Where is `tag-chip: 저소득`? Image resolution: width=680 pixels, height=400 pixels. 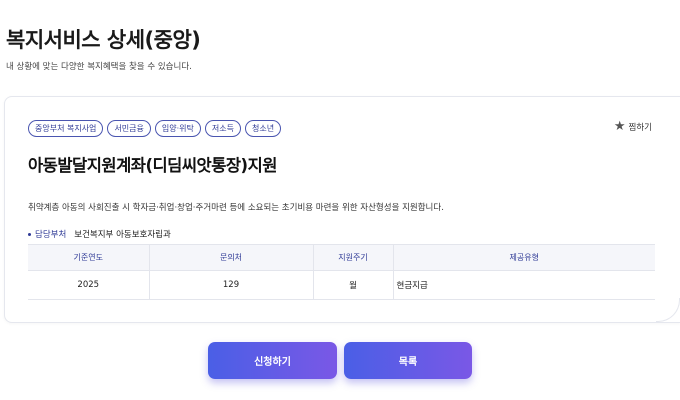
tag-chip: 저소득 is located at coordinates (222, 128).